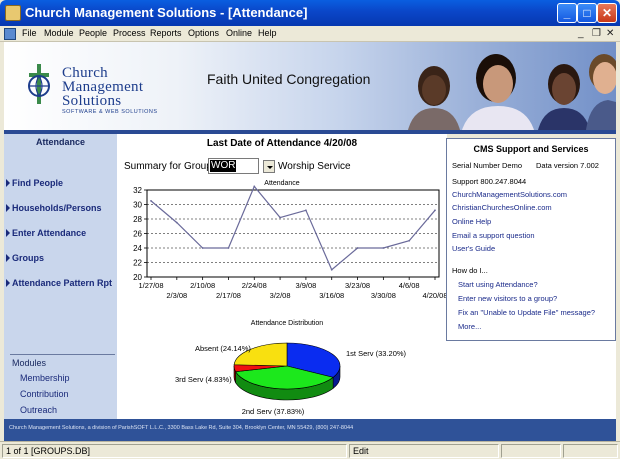 The height and width of the screenshot is (459, 620). Describe the element at coordinates (54, 208) in the screenshot. I see `sidebar-item-households: Households/Persons` at that location.